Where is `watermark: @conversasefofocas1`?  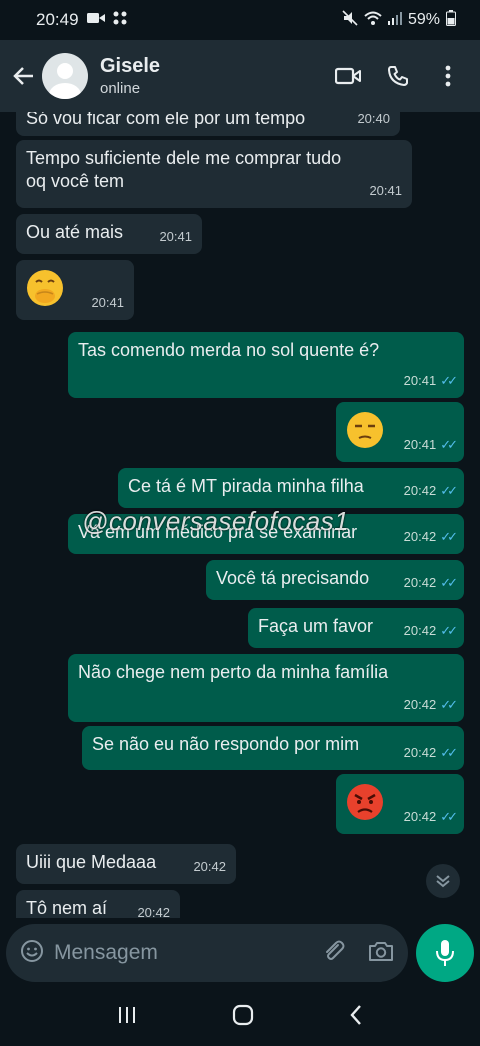
watermark: @conversasefofocas1 is located at coordinates (216, 521).